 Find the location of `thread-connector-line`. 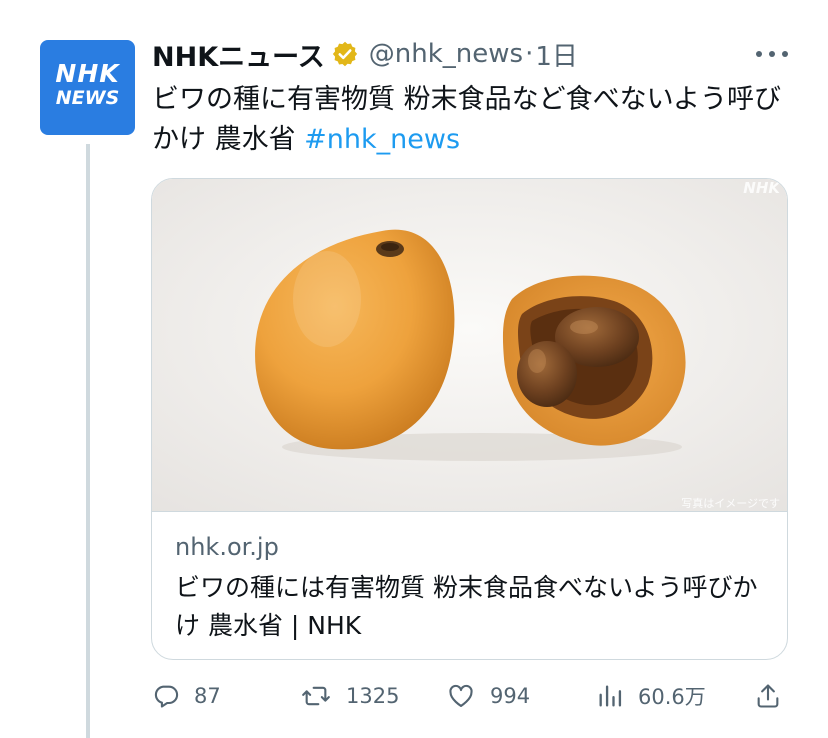

thread-connector-line is located at coordinates (88, 441).